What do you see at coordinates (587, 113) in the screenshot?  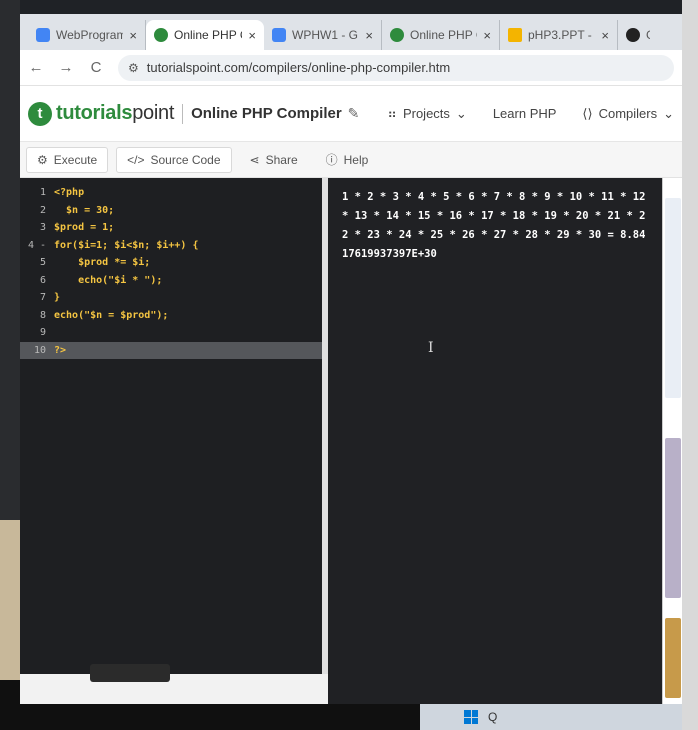 I see `code-icon: ⟨⟩` at bounding box center [587, 113].